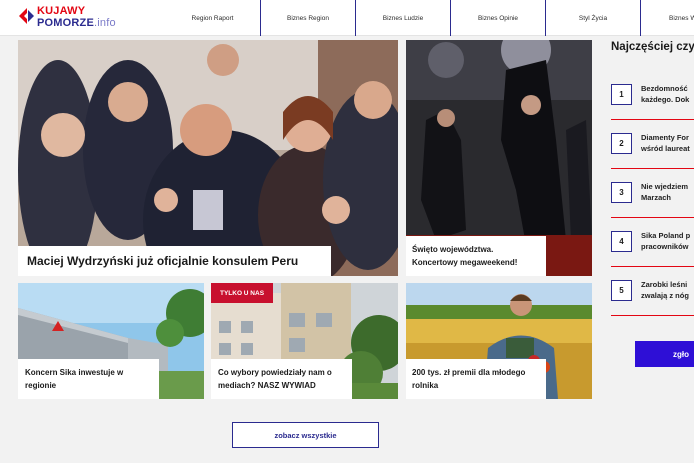  Describe the element at coordinates (476, 379) in the screenshot. I see `article-premia-caption: 200 tys. zł premii dla młodego rolnika` at that location.